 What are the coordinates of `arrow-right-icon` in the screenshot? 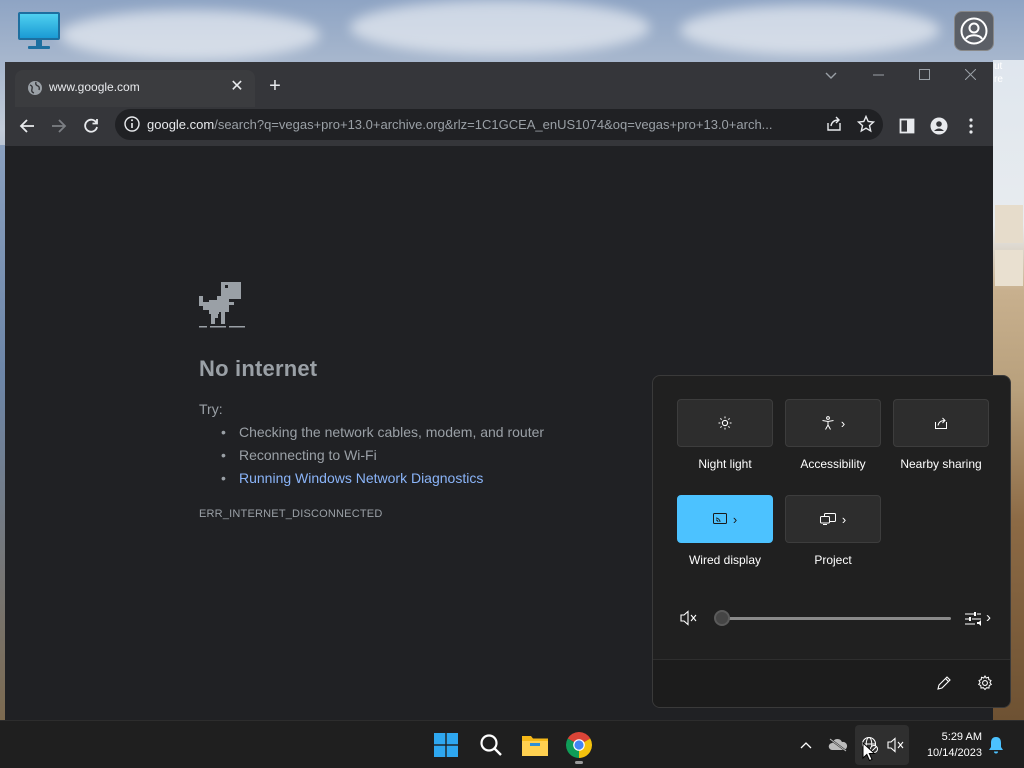 It's located at (59, 126).